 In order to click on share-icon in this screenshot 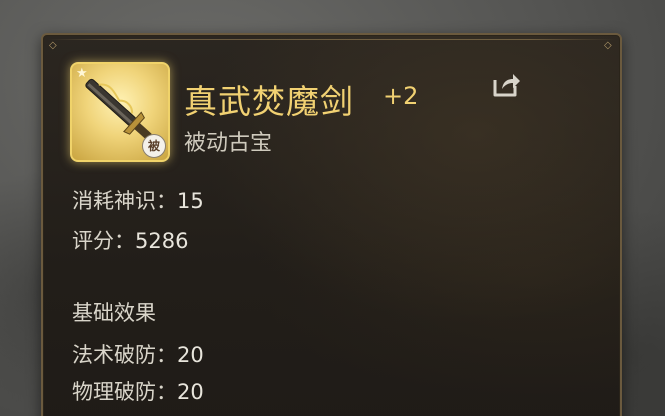, I will do `click(506, 85)`.